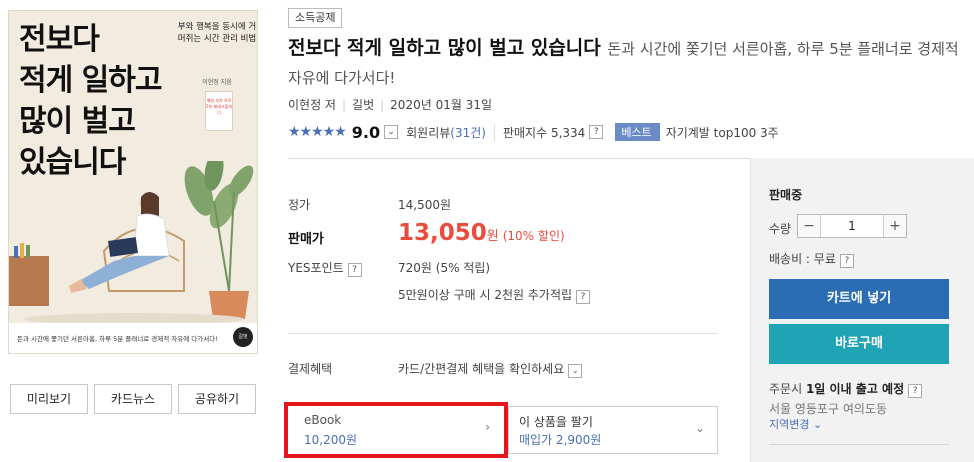 The width and height of the screenshot is (974, 462). Describe the element at coordinates (331, 440) in the screenshot. I see `ebook-price: 10,200원` at that location.